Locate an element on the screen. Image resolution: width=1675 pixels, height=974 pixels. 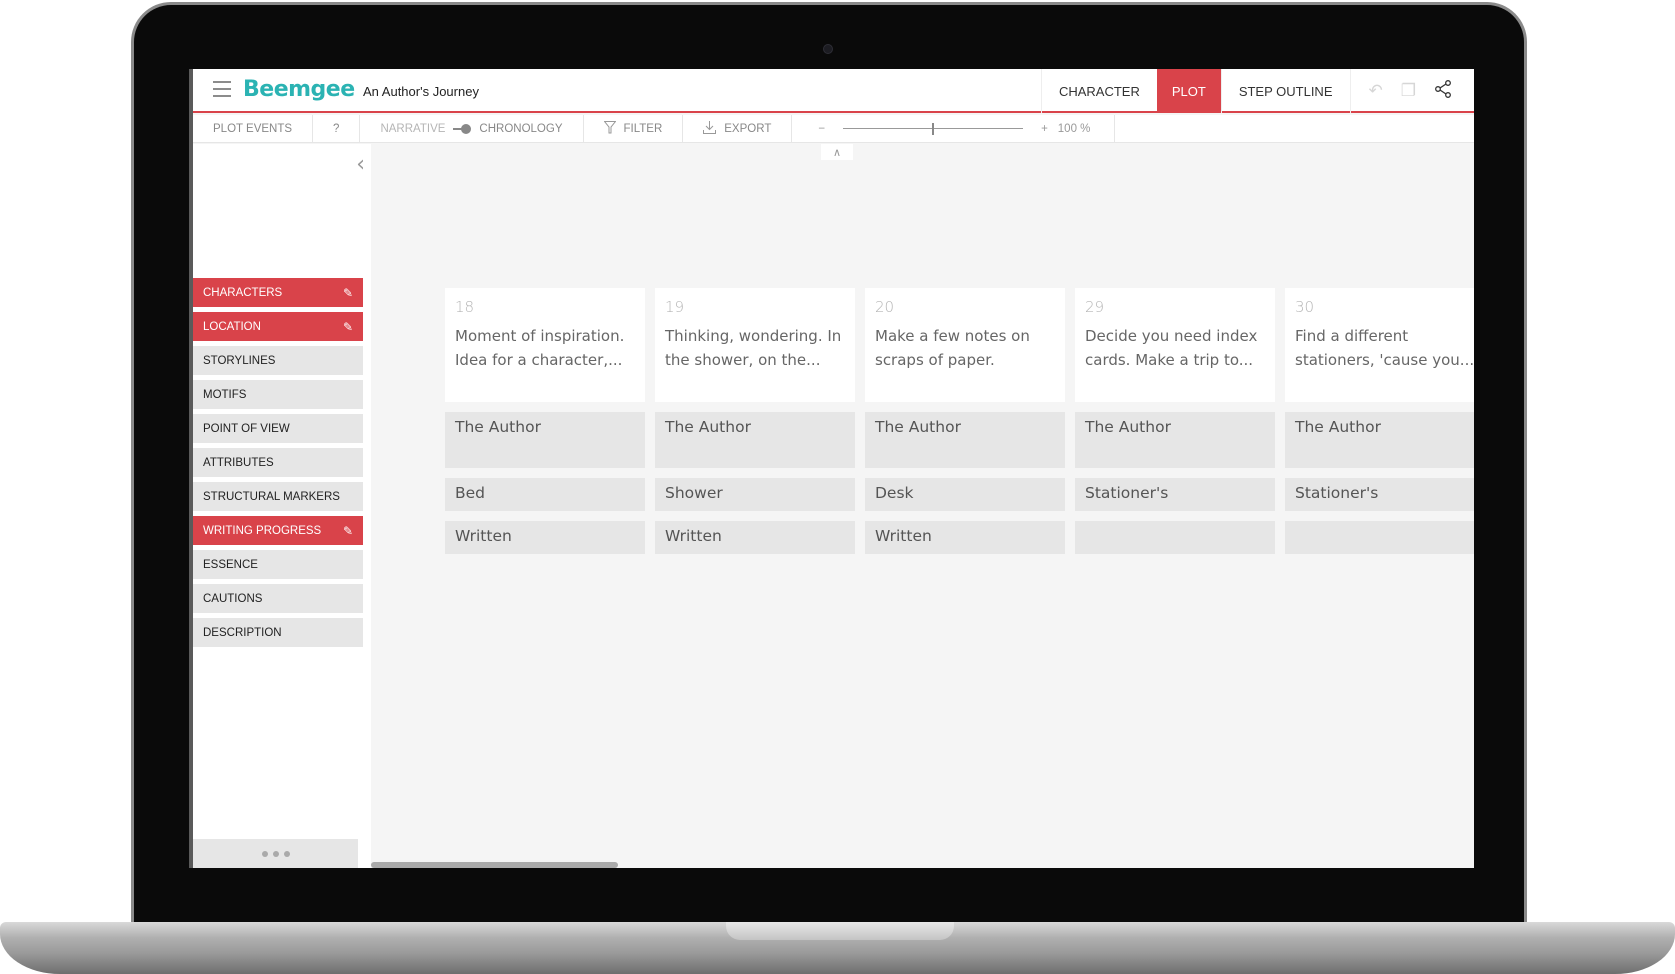
sidebar-item-label: CHARACTERS is located at coordinates (243, 292).